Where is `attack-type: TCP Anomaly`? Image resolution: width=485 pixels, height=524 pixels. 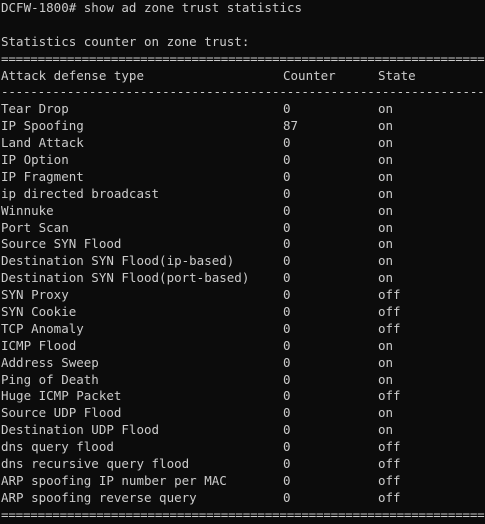
attack-type: TCP Anomaly is located at coordinates (42, 328).